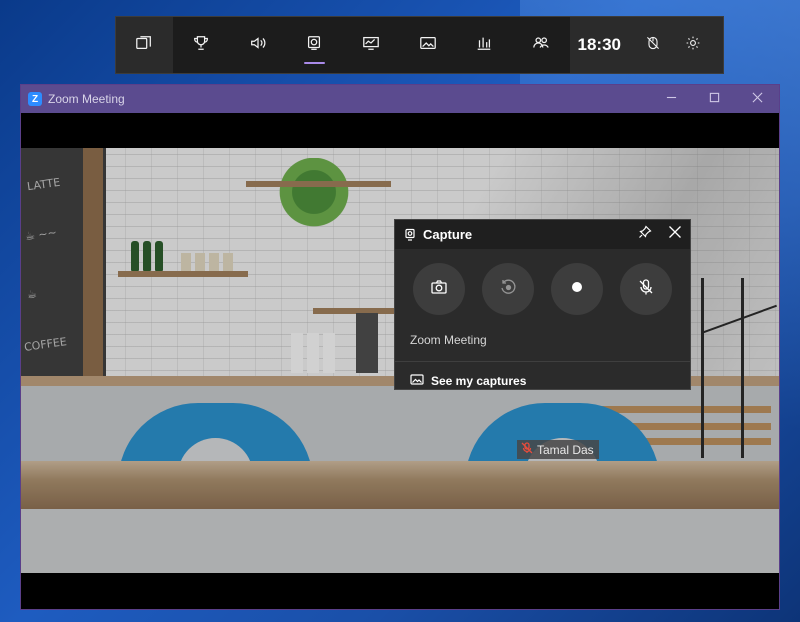 The image size is (800, 622). What do you see at coordinates (529, 449) in the screenshot?
I see `muted-microphone-icon` at bounding box center [529, 449].